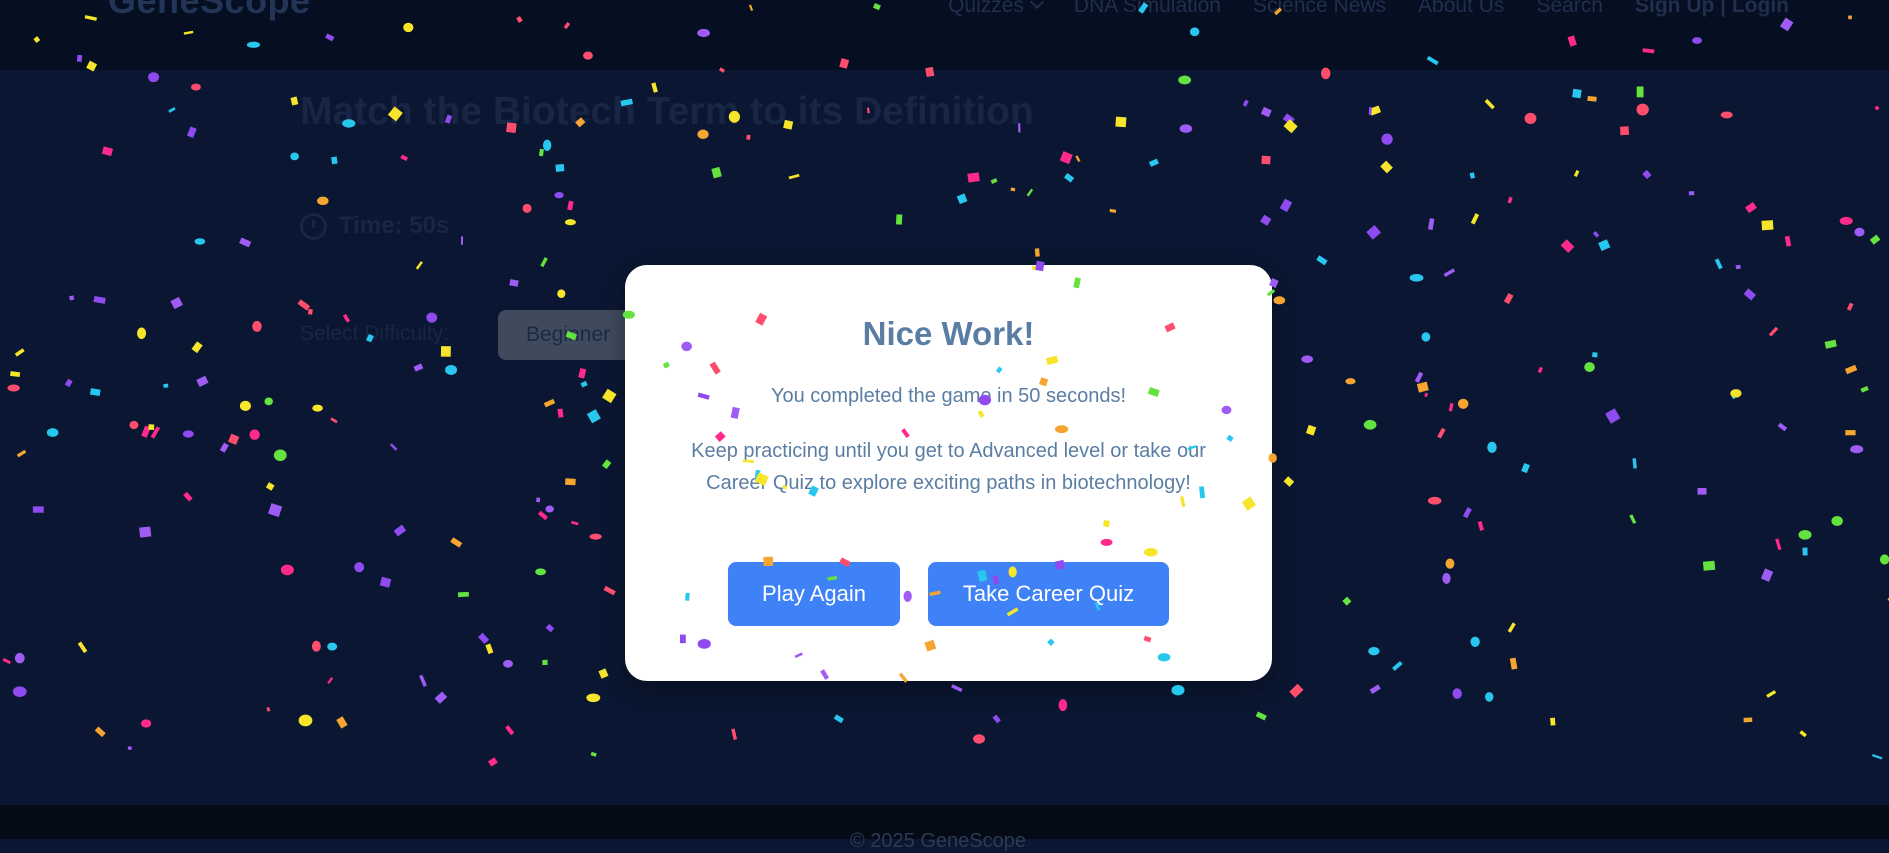 The width and height of the screenshot is (1889, 853). What do you see at coordinates (814, 594) in the screenshot?
I see `play-again-button: Play Again` at bounding box center [814, 594].